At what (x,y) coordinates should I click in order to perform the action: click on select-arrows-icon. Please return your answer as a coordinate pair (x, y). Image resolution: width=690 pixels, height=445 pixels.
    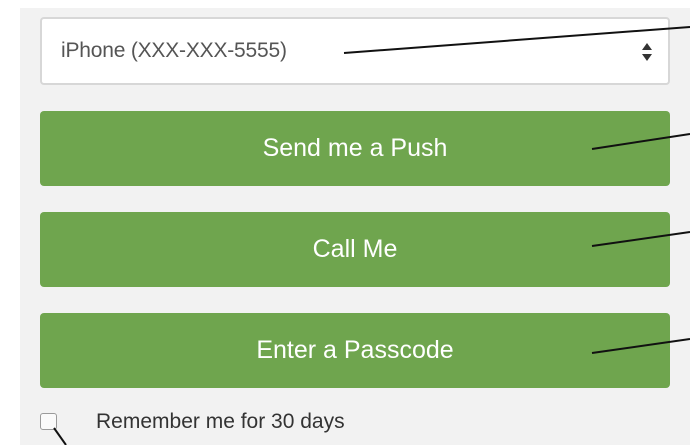
    Looking at the image, I should click on (647, 52).